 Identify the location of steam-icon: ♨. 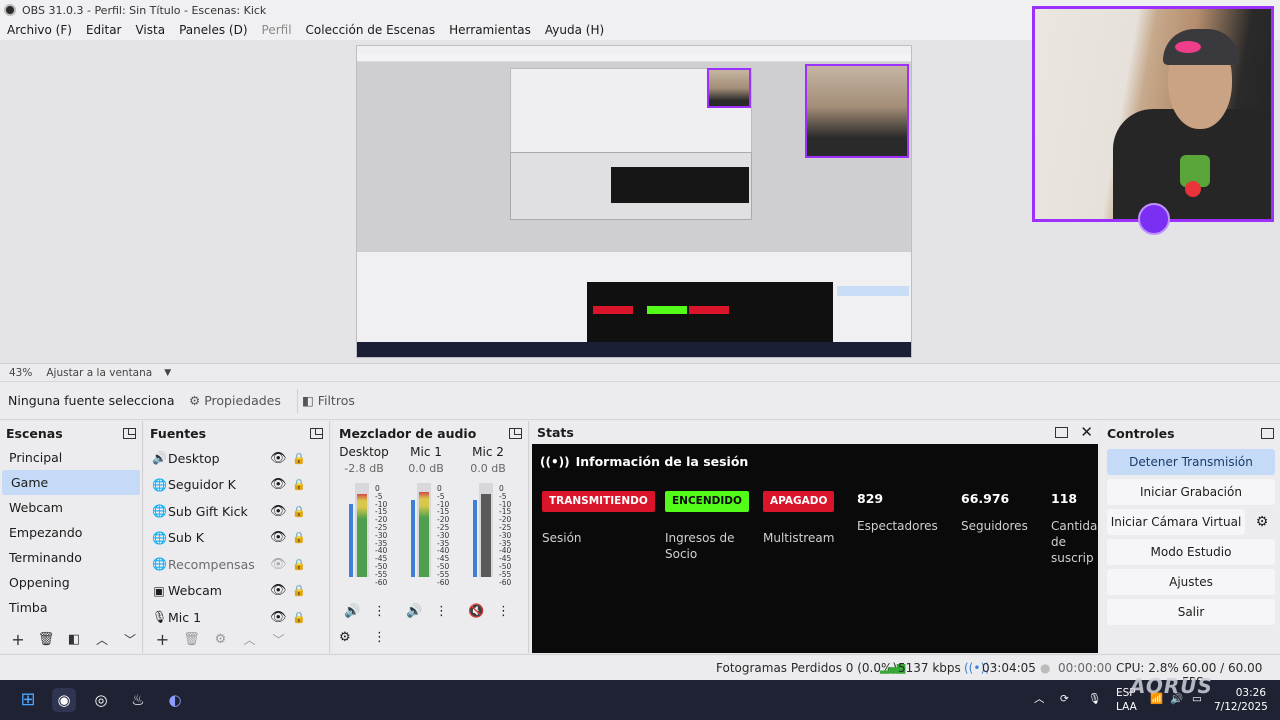
(138, 700).